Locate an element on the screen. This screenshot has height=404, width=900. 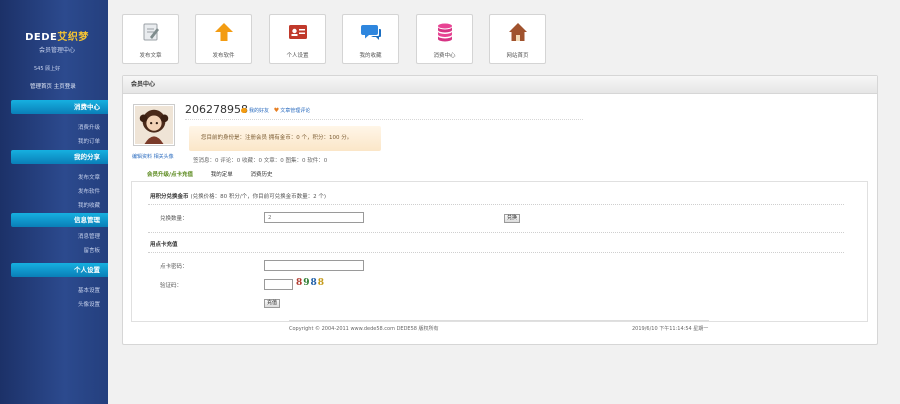
sidebar-section-share: 我的分享 is located at coordinates (59, 157).